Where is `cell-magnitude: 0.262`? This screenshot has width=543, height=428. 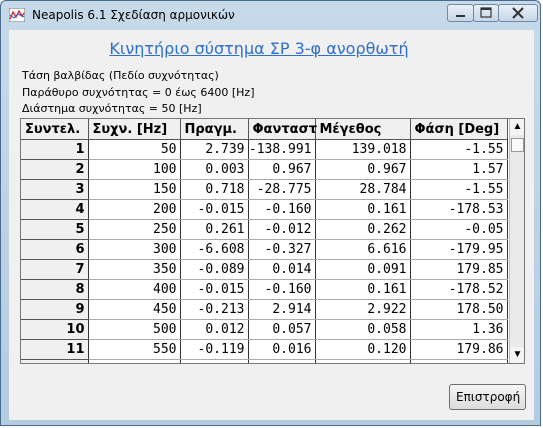
cell-magnitude: 0.262 is located at coordinates (363, 229).